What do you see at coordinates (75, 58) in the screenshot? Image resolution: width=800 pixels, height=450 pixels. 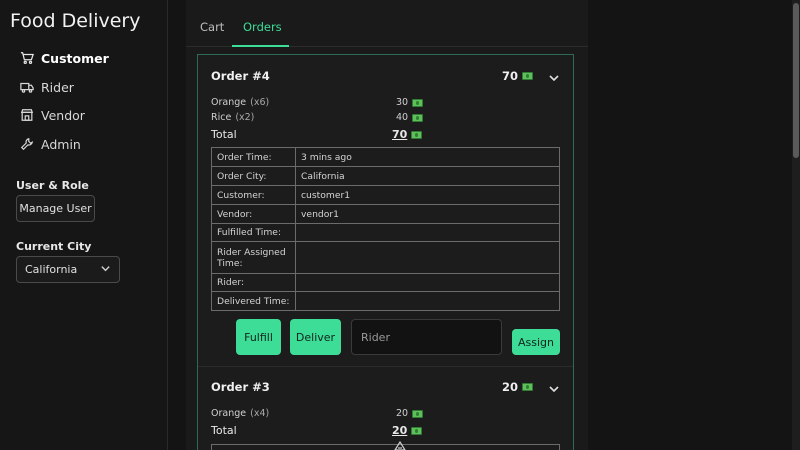 I see `sidebar-item-label: Customer` at bounding box center [75, 58].